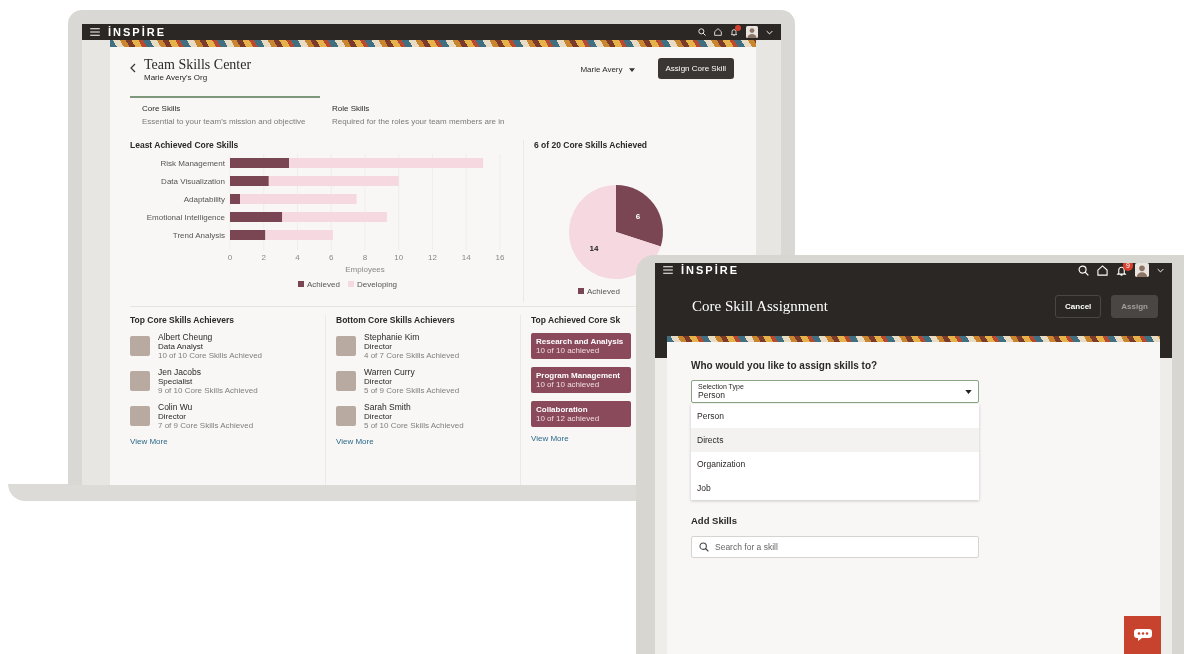 This screenshot has width=1184, height=654. What do you see at coordinates (193, 181) in the screenshot?
I see `category-label: Data Visualization` at bounding box center [193, 181].